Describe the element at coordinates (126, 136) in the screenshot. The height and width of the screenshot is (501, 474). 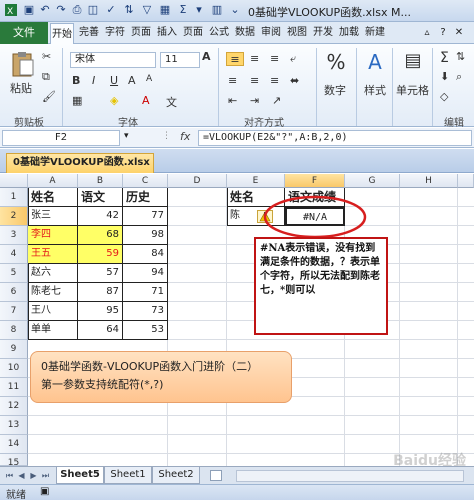
I see `name-box-dropdown-icon: ▾` at that location.